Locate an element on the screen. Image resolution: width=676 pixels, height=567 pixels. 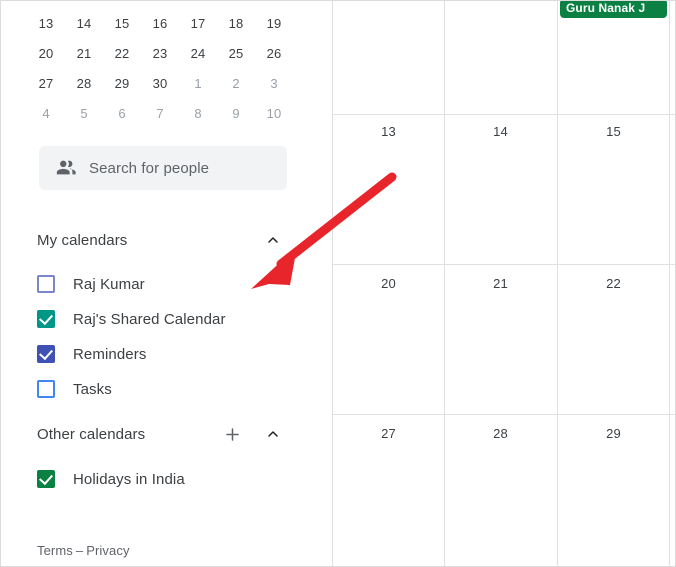
month-grid-day-29: 29 is located at coordinates (613, 433).